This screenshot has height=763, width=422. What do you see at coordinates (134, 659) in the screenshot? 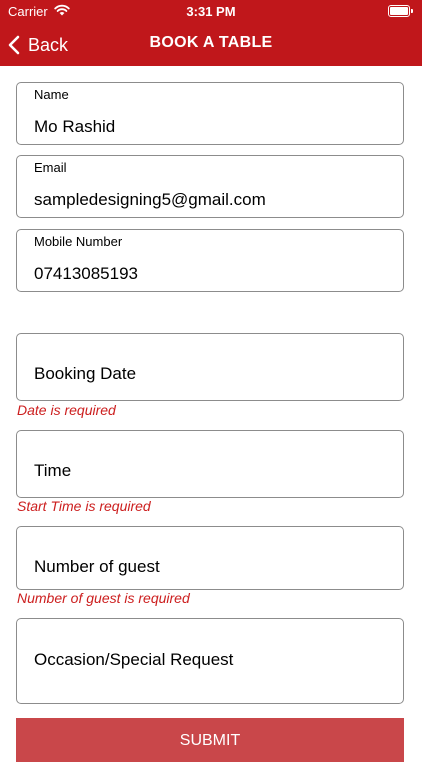
I see `occasion-placeholder: Occasion/Special Request` at bounding box center [134, 659].